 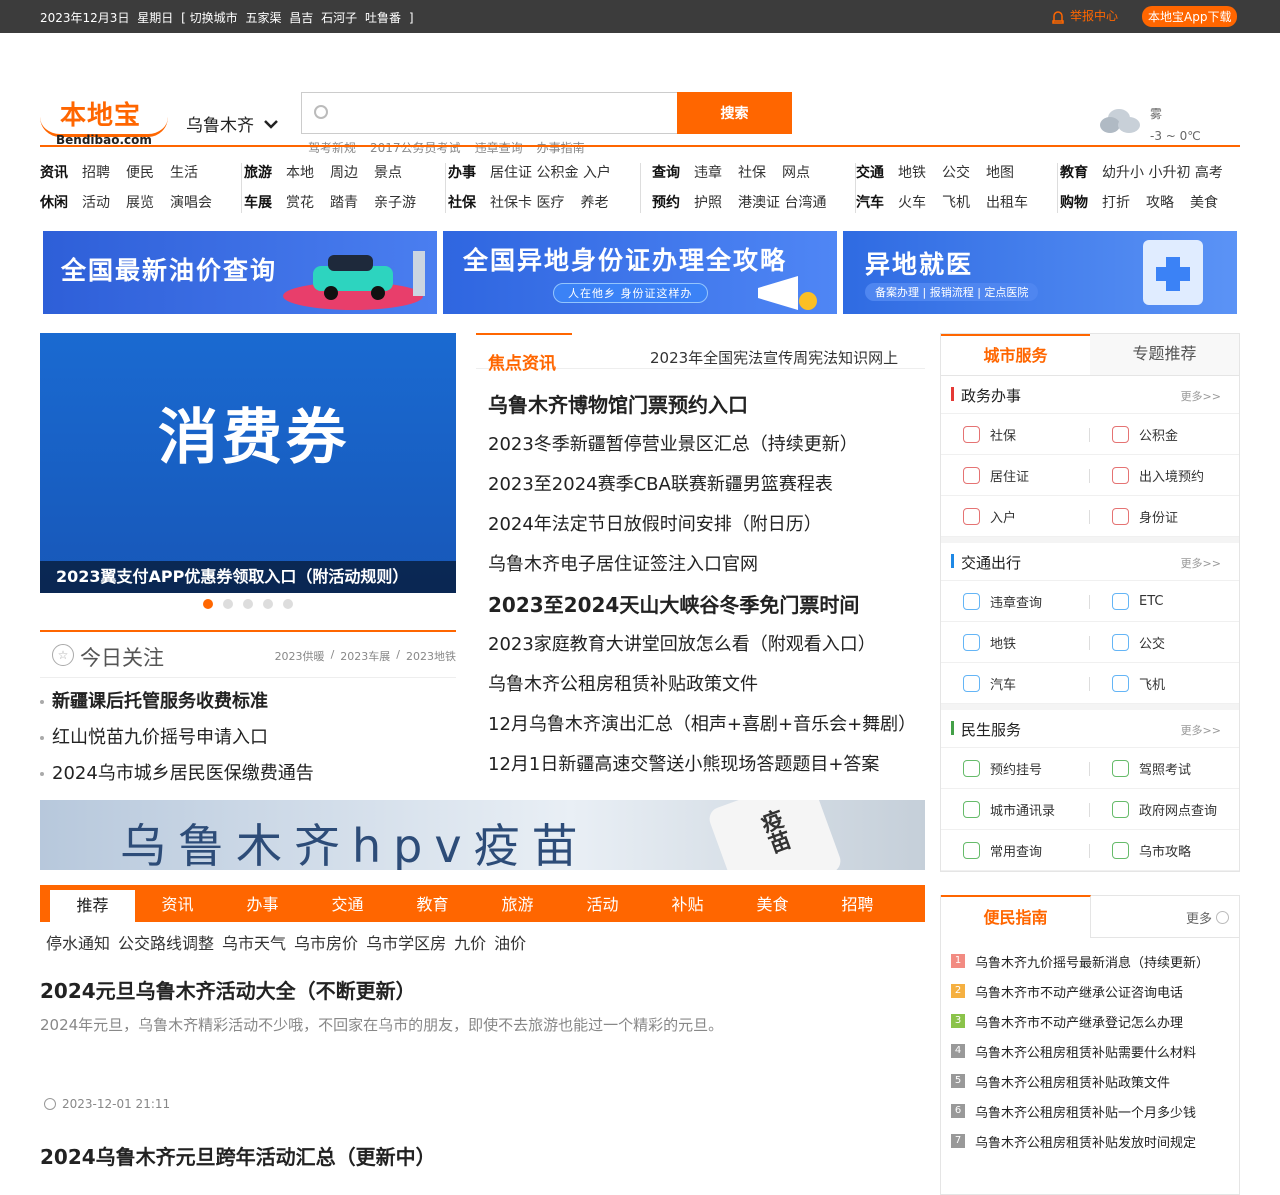 I want to click on nav-category: 汽车, so click(x=870, y=202).